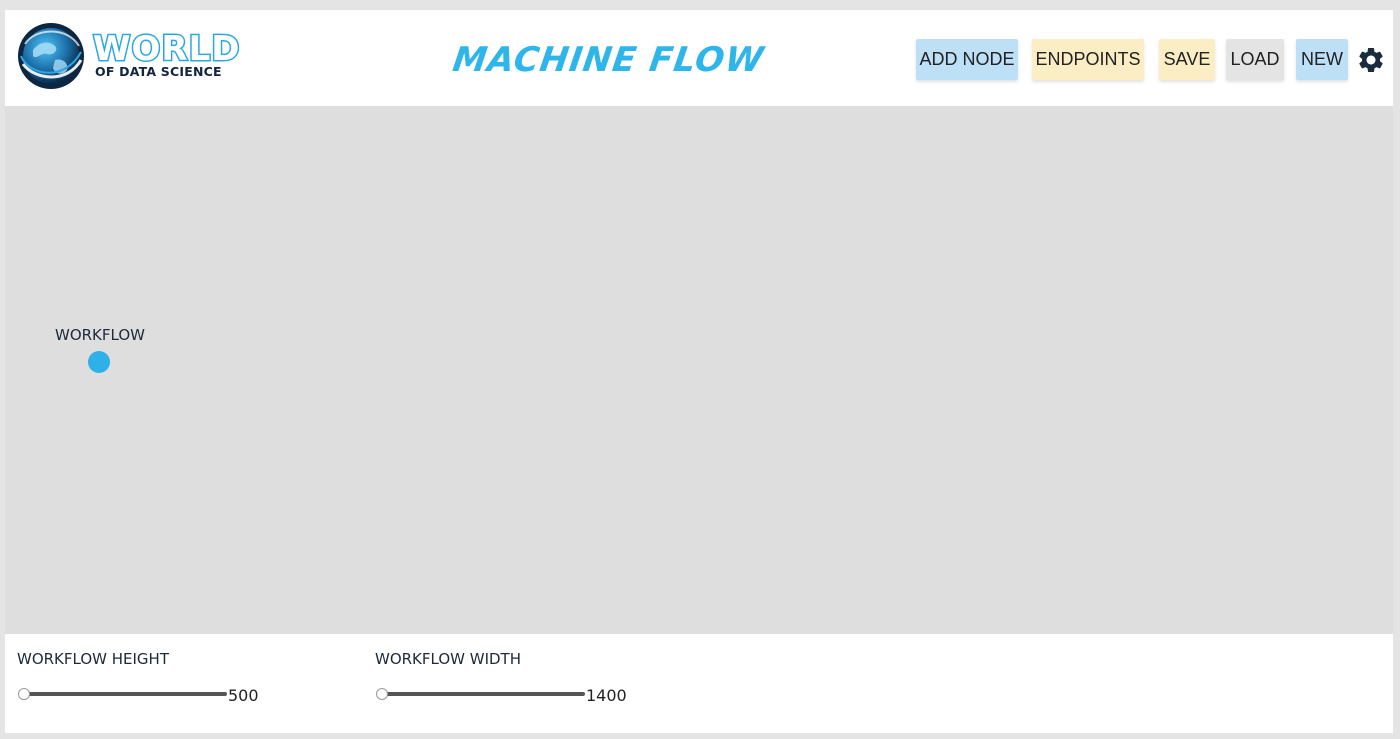 This screenshot has width=1400, height=739. What do you see at coordinates (24, 694) in the screenshot?
I see `workflow-height-slider-thumb` at bounding box center [24, 694].